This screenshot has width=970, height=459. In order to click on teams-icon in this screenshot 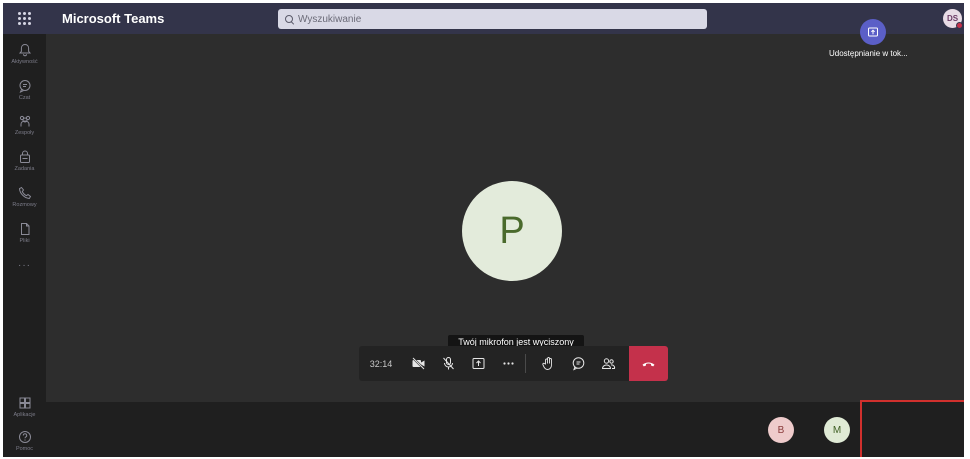, I will do `click(25, 121)`.